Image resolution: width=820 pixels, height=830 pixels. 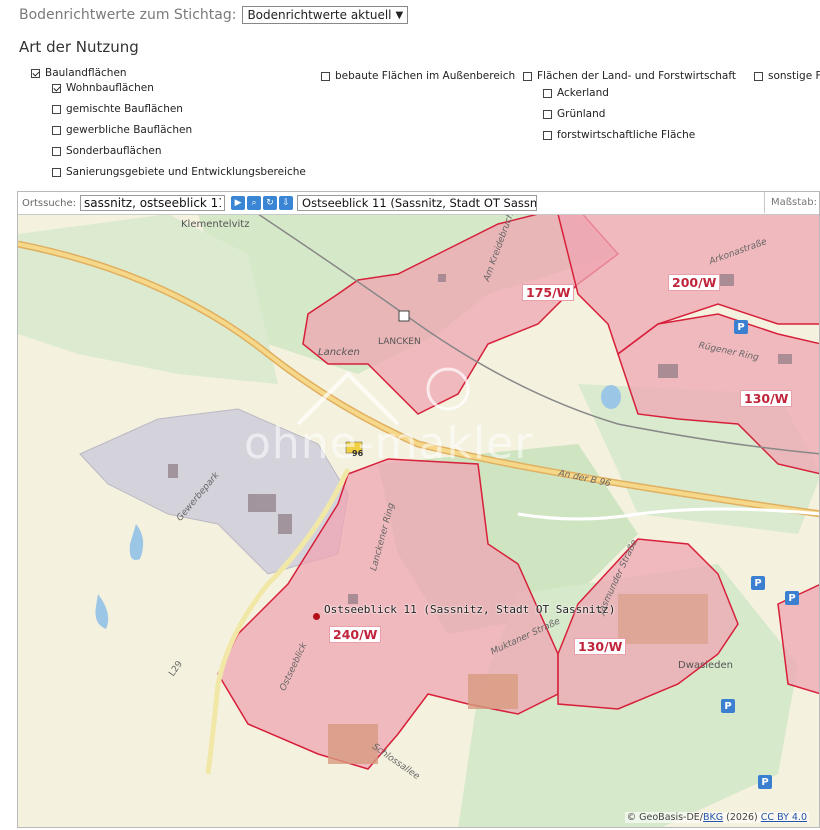 I want to click on zone-label-175w: 175/W, so click(x=548, y=292).